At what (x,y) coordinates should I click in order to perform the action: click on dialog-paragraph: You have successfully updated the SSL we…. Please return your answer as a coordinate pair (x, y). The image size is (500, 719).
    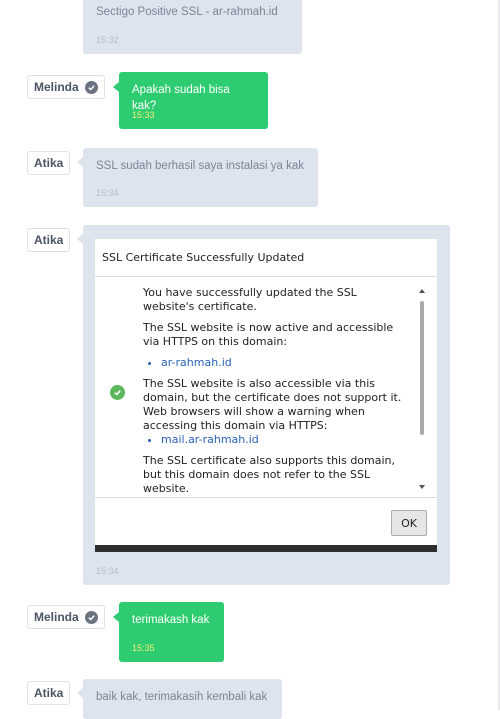
    Looking at the image, I should click on (250, 299).